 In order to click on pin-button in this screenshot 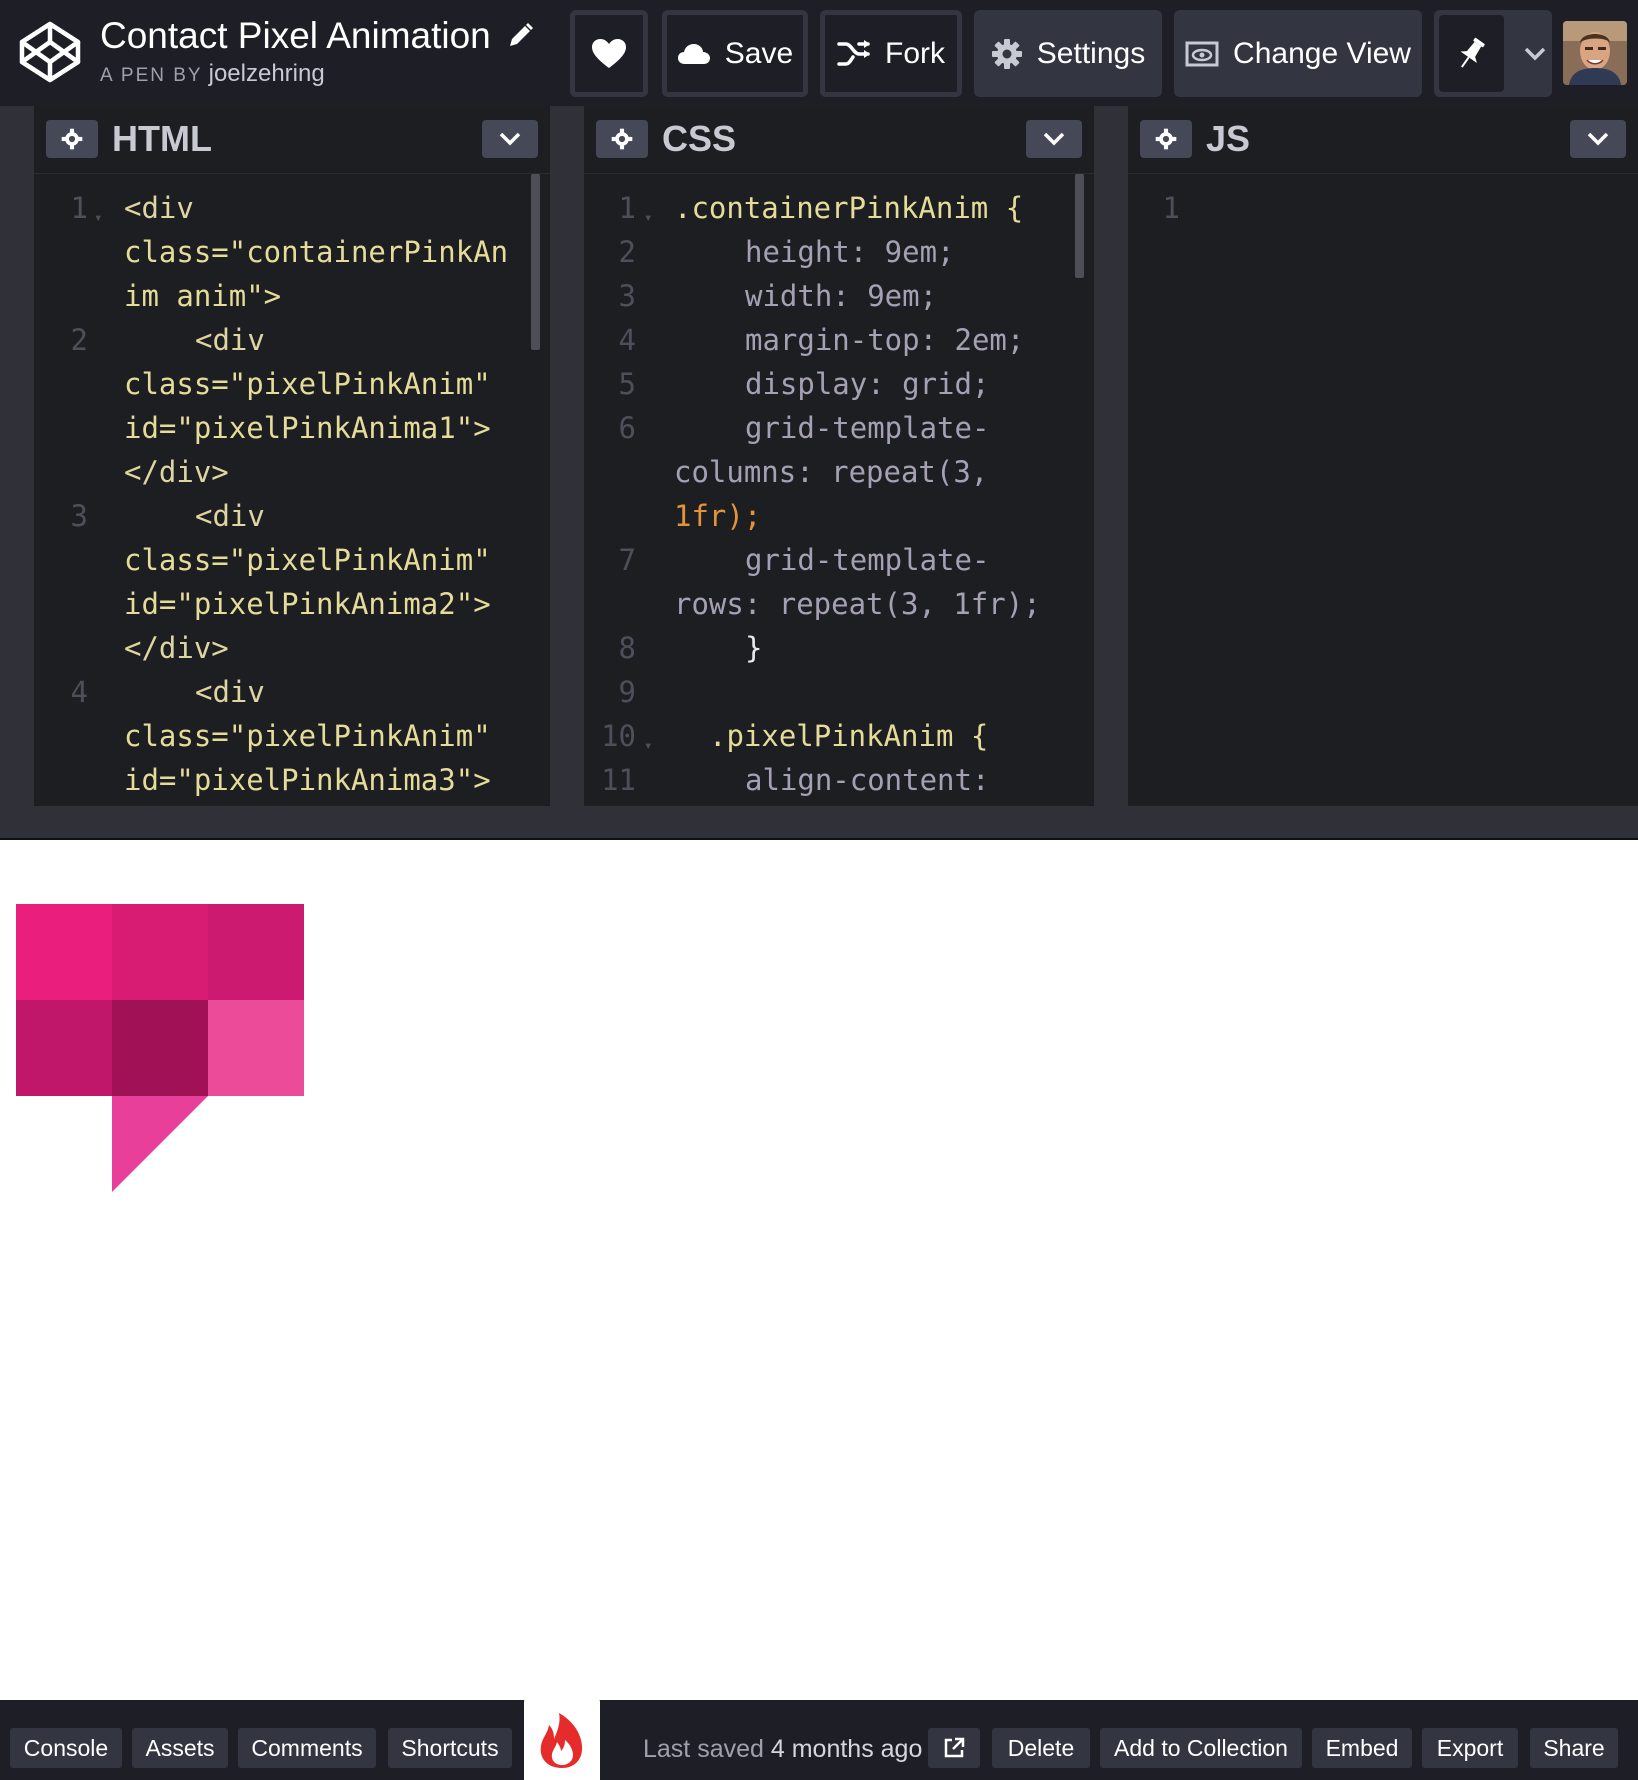, I will do `click(1471, 53)`.